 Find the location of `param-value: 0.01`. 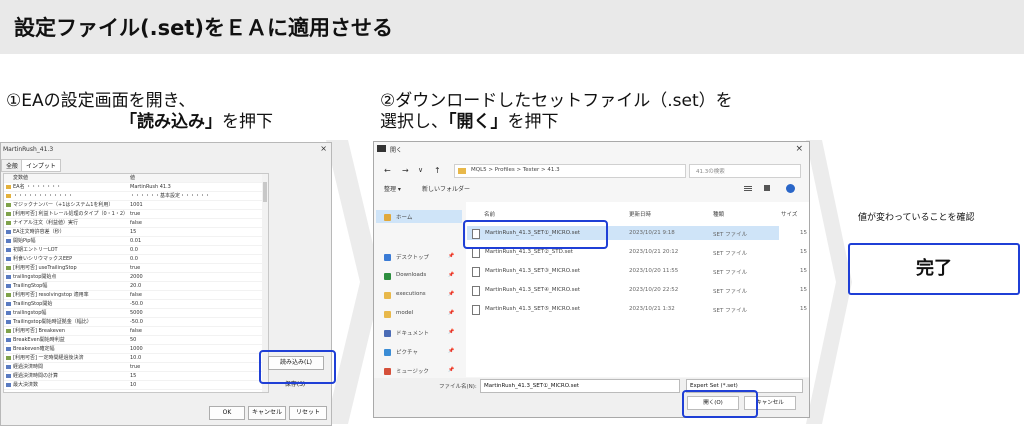

param-value: 0.01 is located at coordinates (135, 241).